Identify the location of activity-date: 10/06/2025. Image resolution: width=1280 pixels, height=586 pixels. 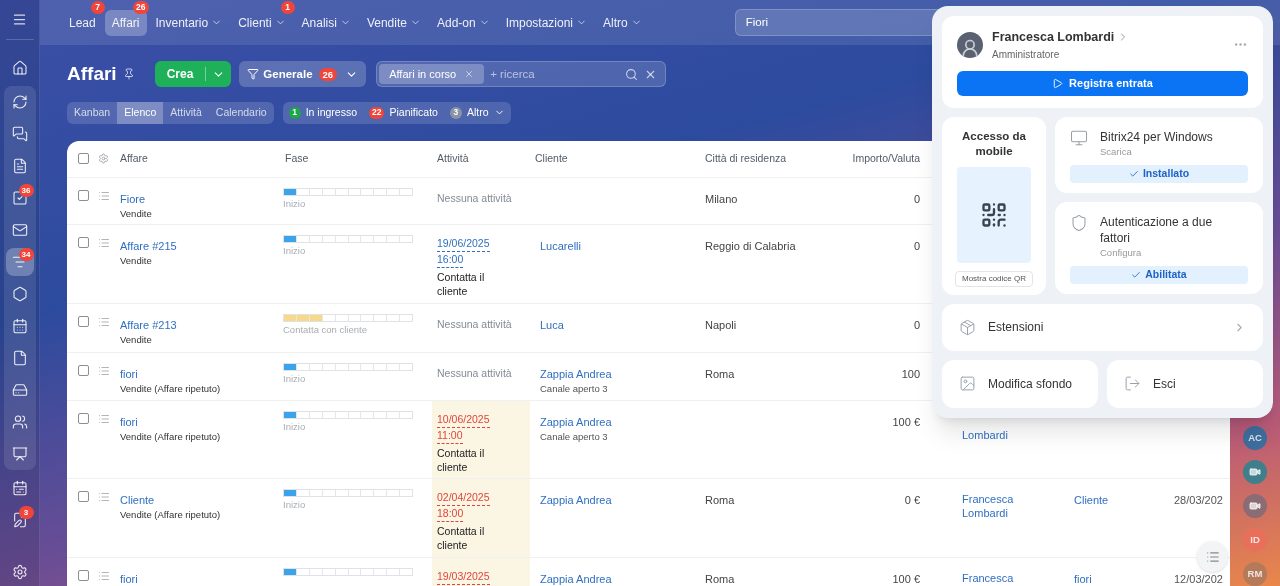
(463, 419).